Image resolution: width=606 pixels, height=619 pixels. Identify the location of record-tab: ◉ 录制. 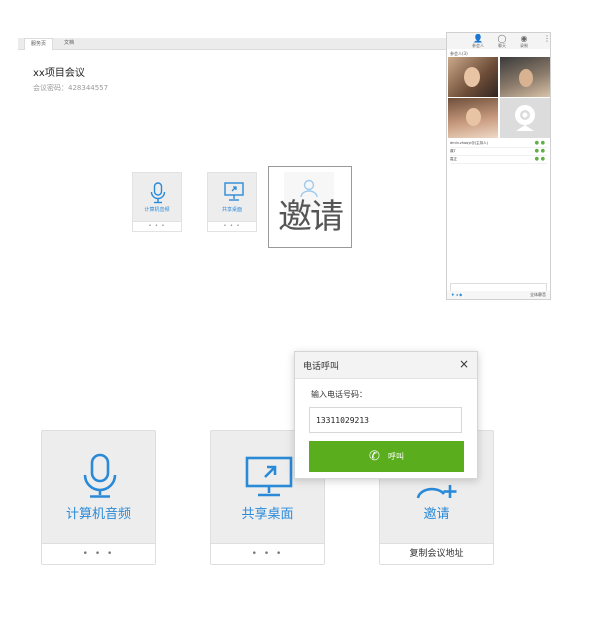
(524, 41).